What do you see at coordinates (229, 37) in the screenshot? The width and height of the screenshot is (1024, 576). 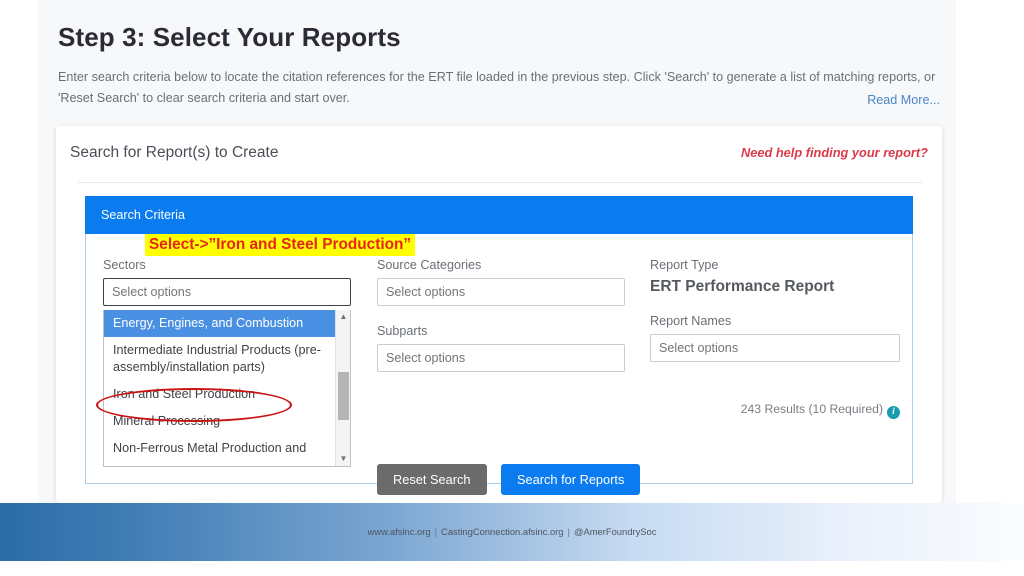 I see `page-title: Step 3: Select Your Reports` at bounding box center [229, 37].